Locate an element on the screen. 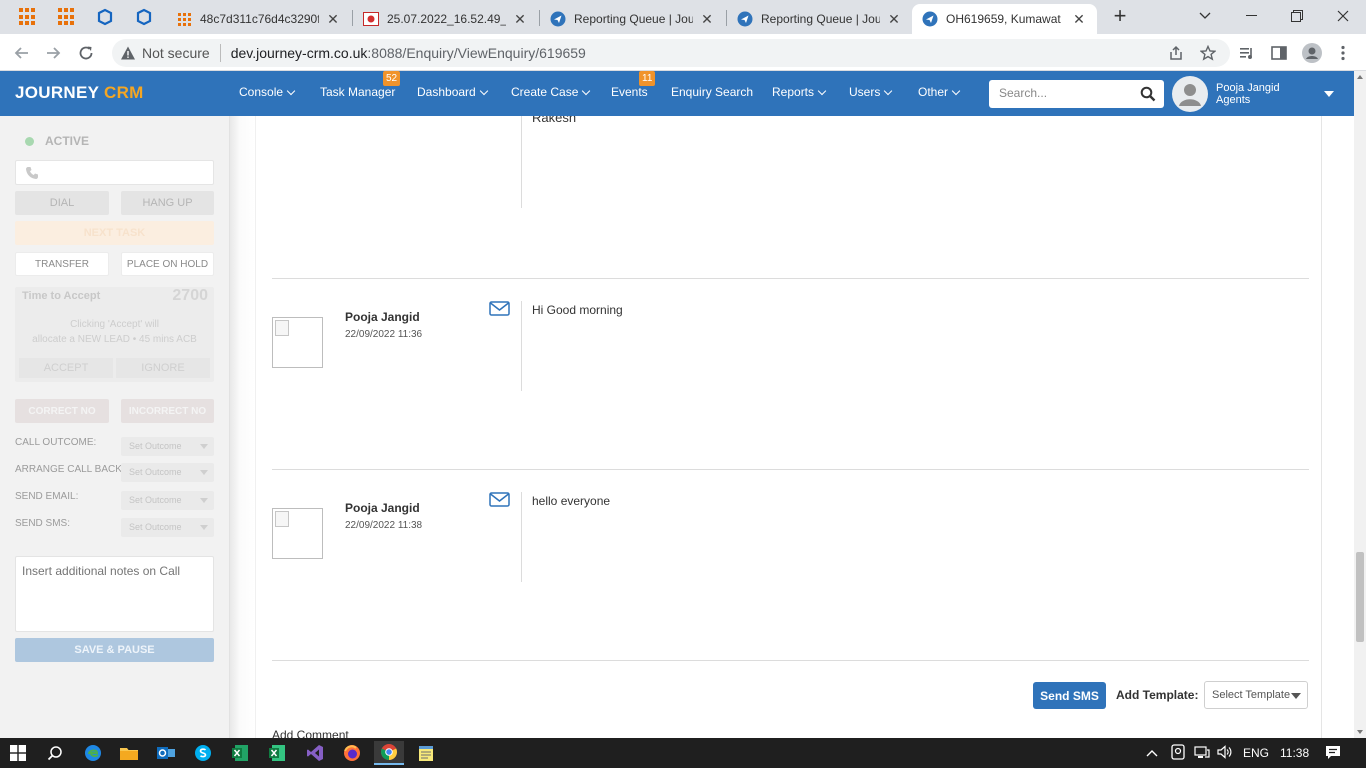 This screenshot has width=1366, height=768. clock: 11:38 is located at coordinates (1294, 753).